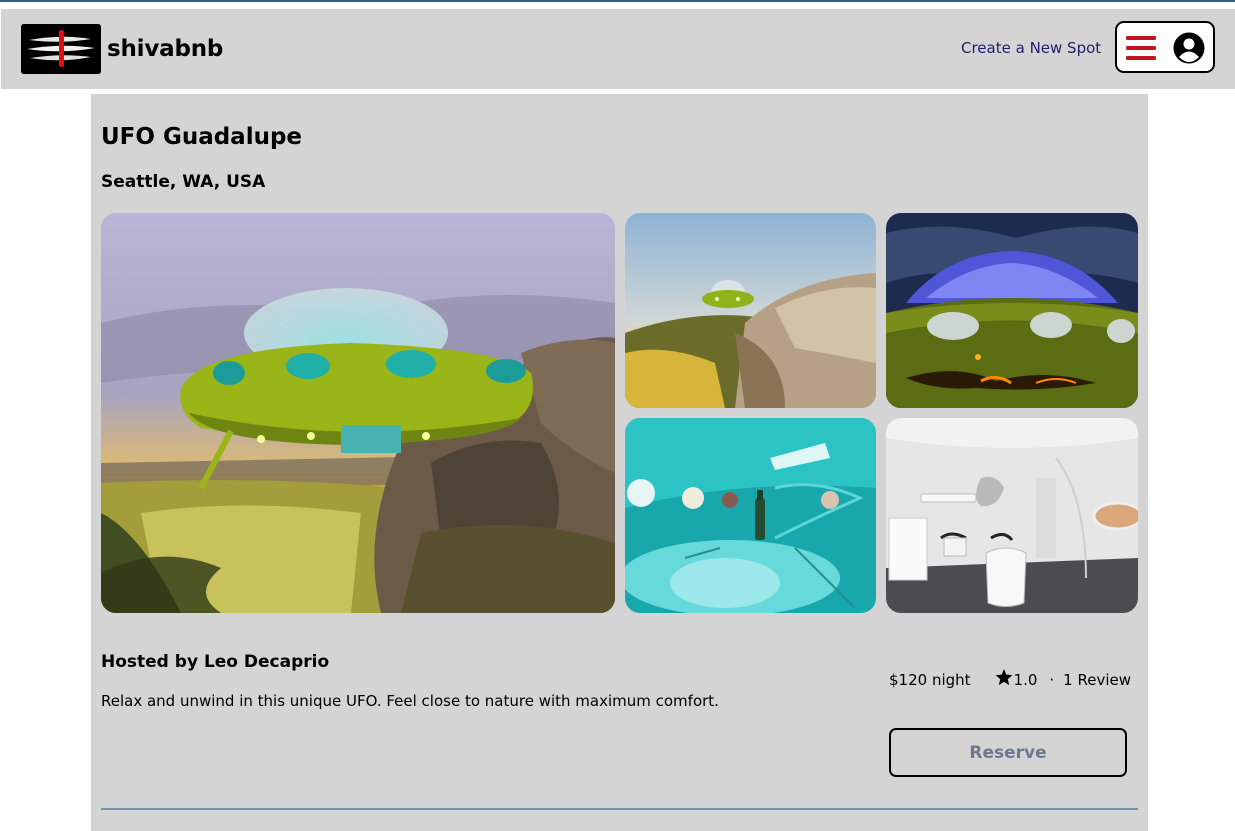 Image resolution: width=1235 pixels, height=831 pixels. What do you see at coordinates (215, 662) in the screenshot?
I see `host-name: Hosted by Leo Decaprio` at bounding box center [215, 662].